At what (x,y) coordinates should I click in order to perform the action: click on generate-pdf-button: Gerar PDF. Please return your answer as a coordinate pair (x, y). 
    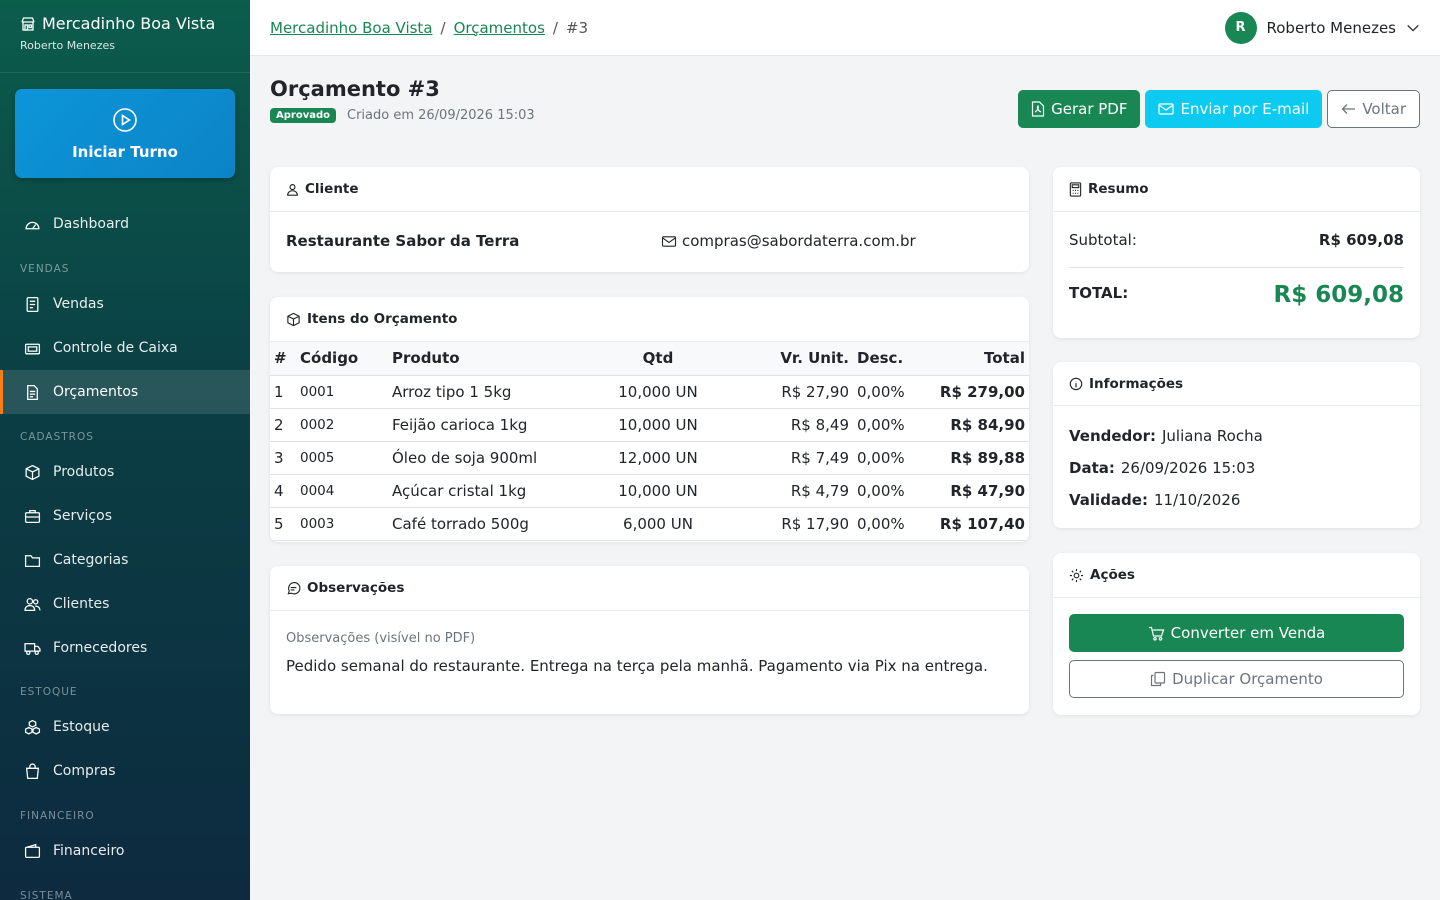
    Looking at the image, I should click on (1079, 109).